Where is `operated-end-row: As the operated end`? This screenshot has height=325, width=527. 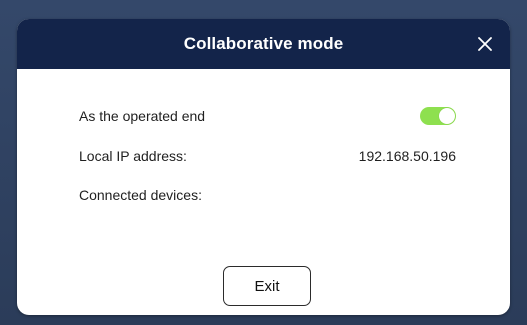 operated-end-row: As the operated end is located at coordinates (267, 116).